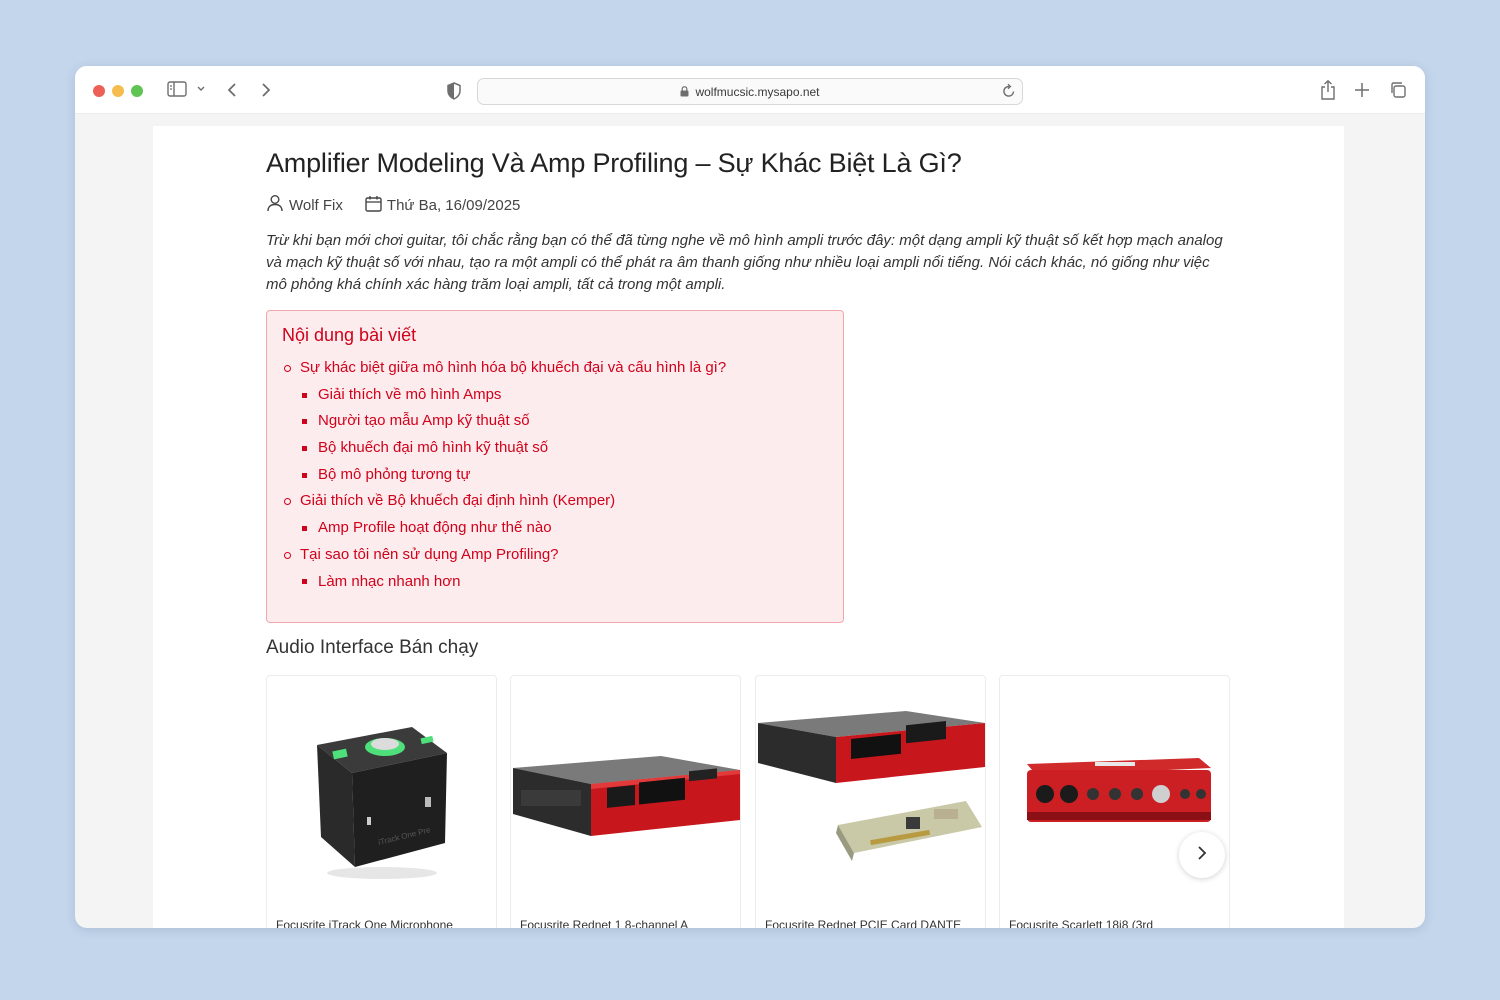 This screenshot has width=1500, height=1000. What do you see at coordinates (201, 89) in the screenshot?
I see `chevron-down-icon` at bounding box center [201, 89].